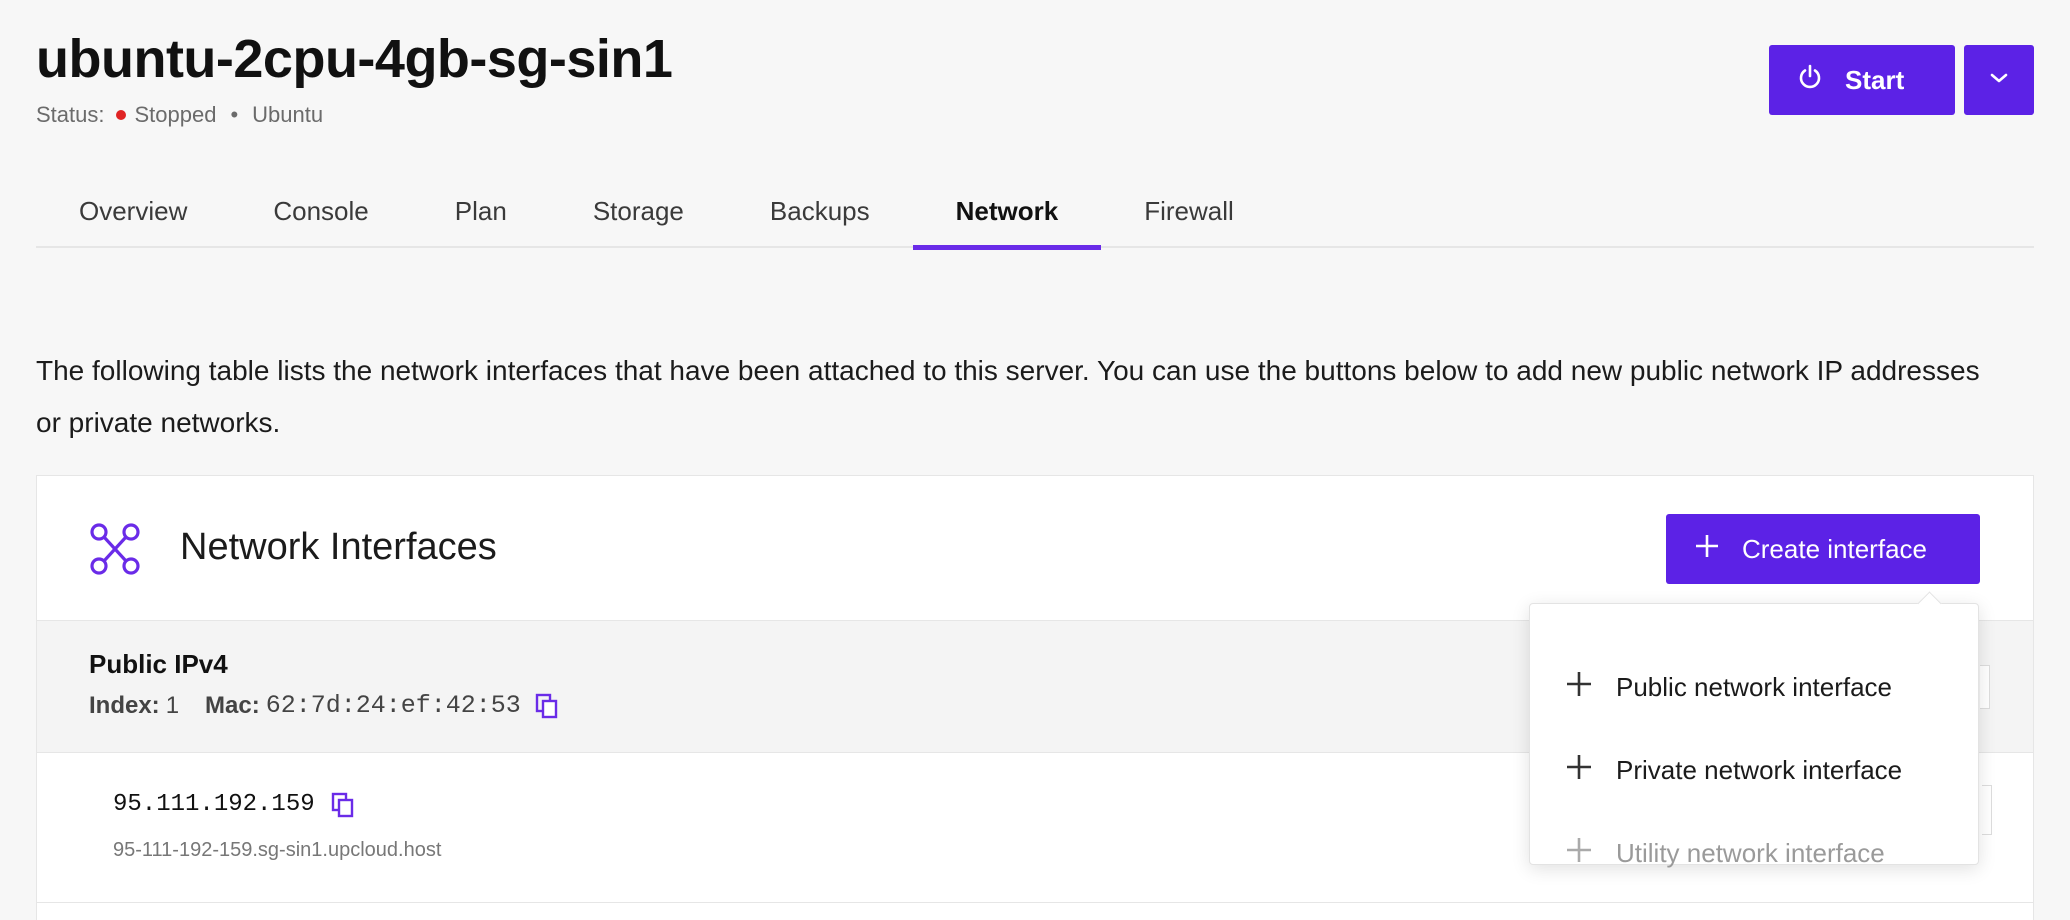 The width and height of the screenshot is (2070, 920). What do you see at coordinates (1810, 80) in the screenshot?
I see `power-icon` at bounding box center [1810, 80].